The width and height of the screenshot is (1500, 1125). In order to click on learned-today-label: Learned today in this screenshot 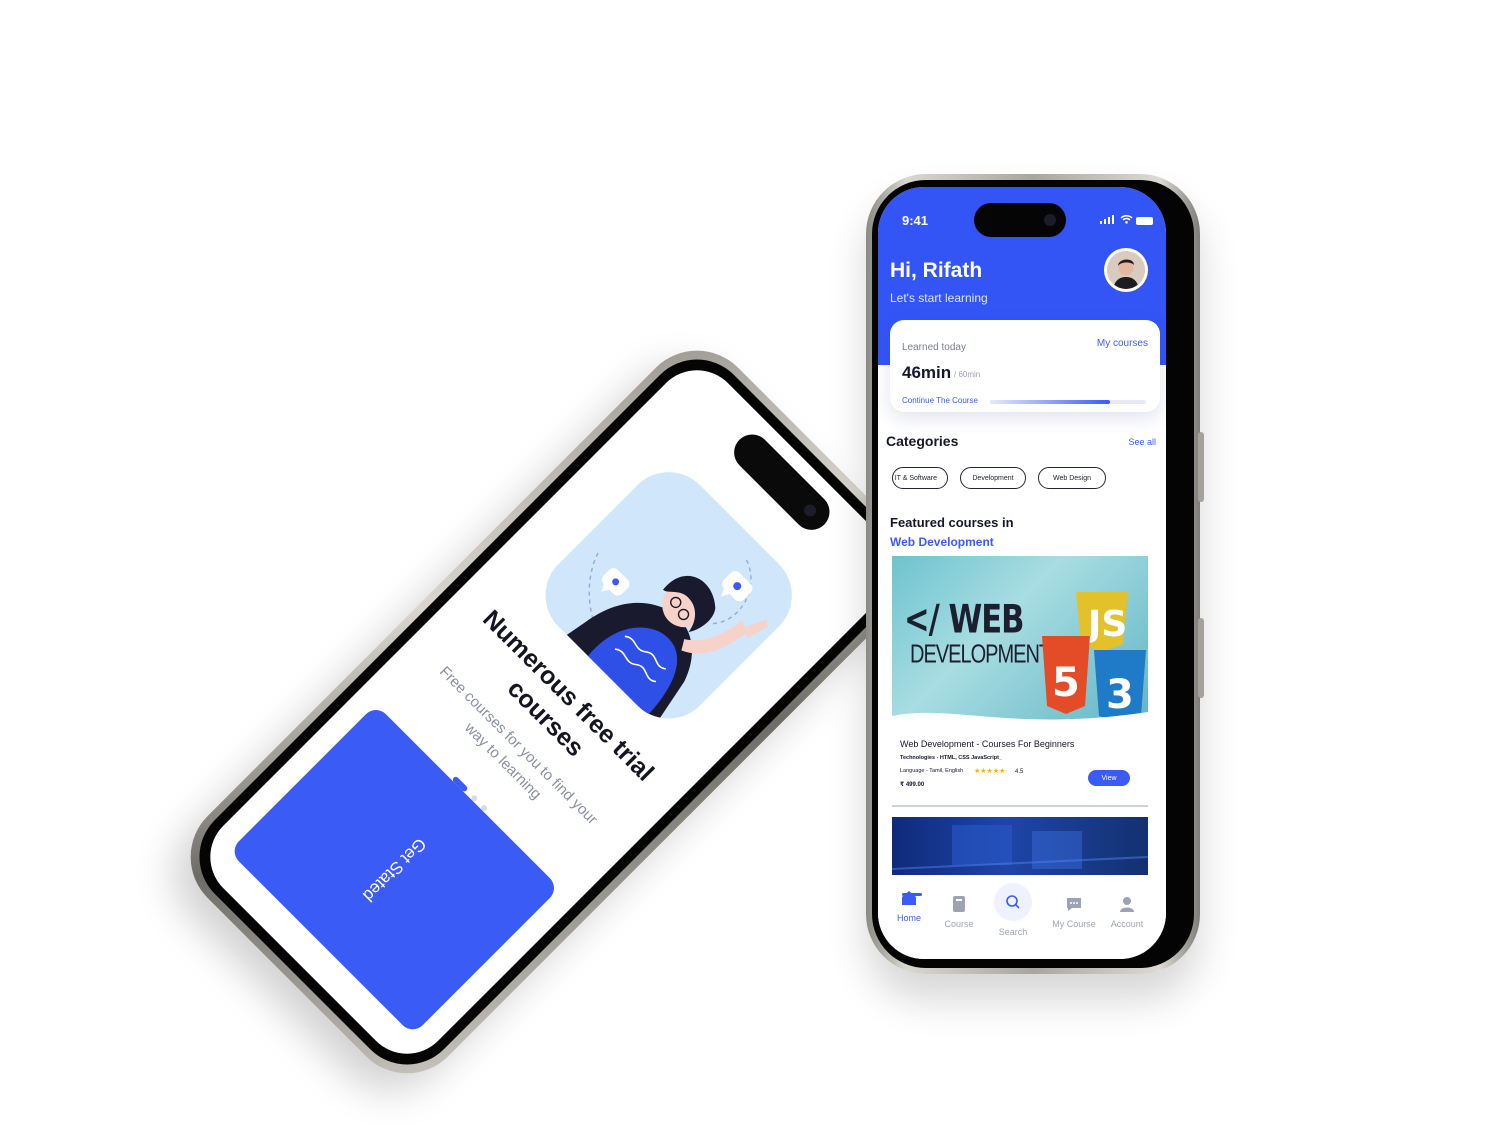, I will do `click(934, 347)`.